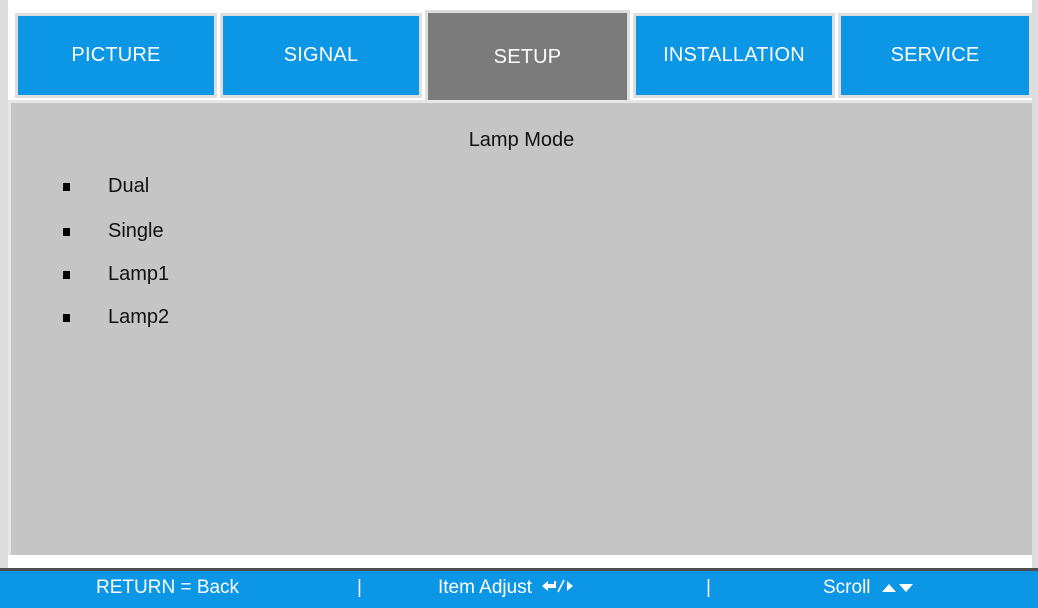 The width and height of the screenshot is (1038, 608). I want to click on tab-setup: SETUP, so click(527, 56).